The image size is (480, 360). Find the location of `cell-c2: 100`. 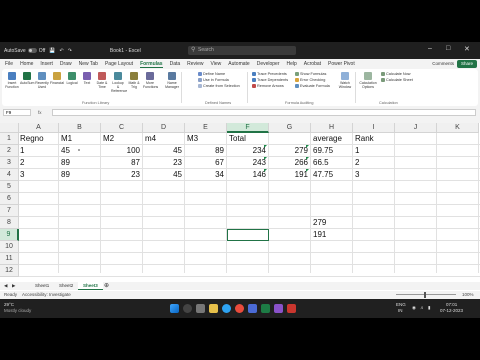

cell-c2: 100 is located at coordinates (120, 151).